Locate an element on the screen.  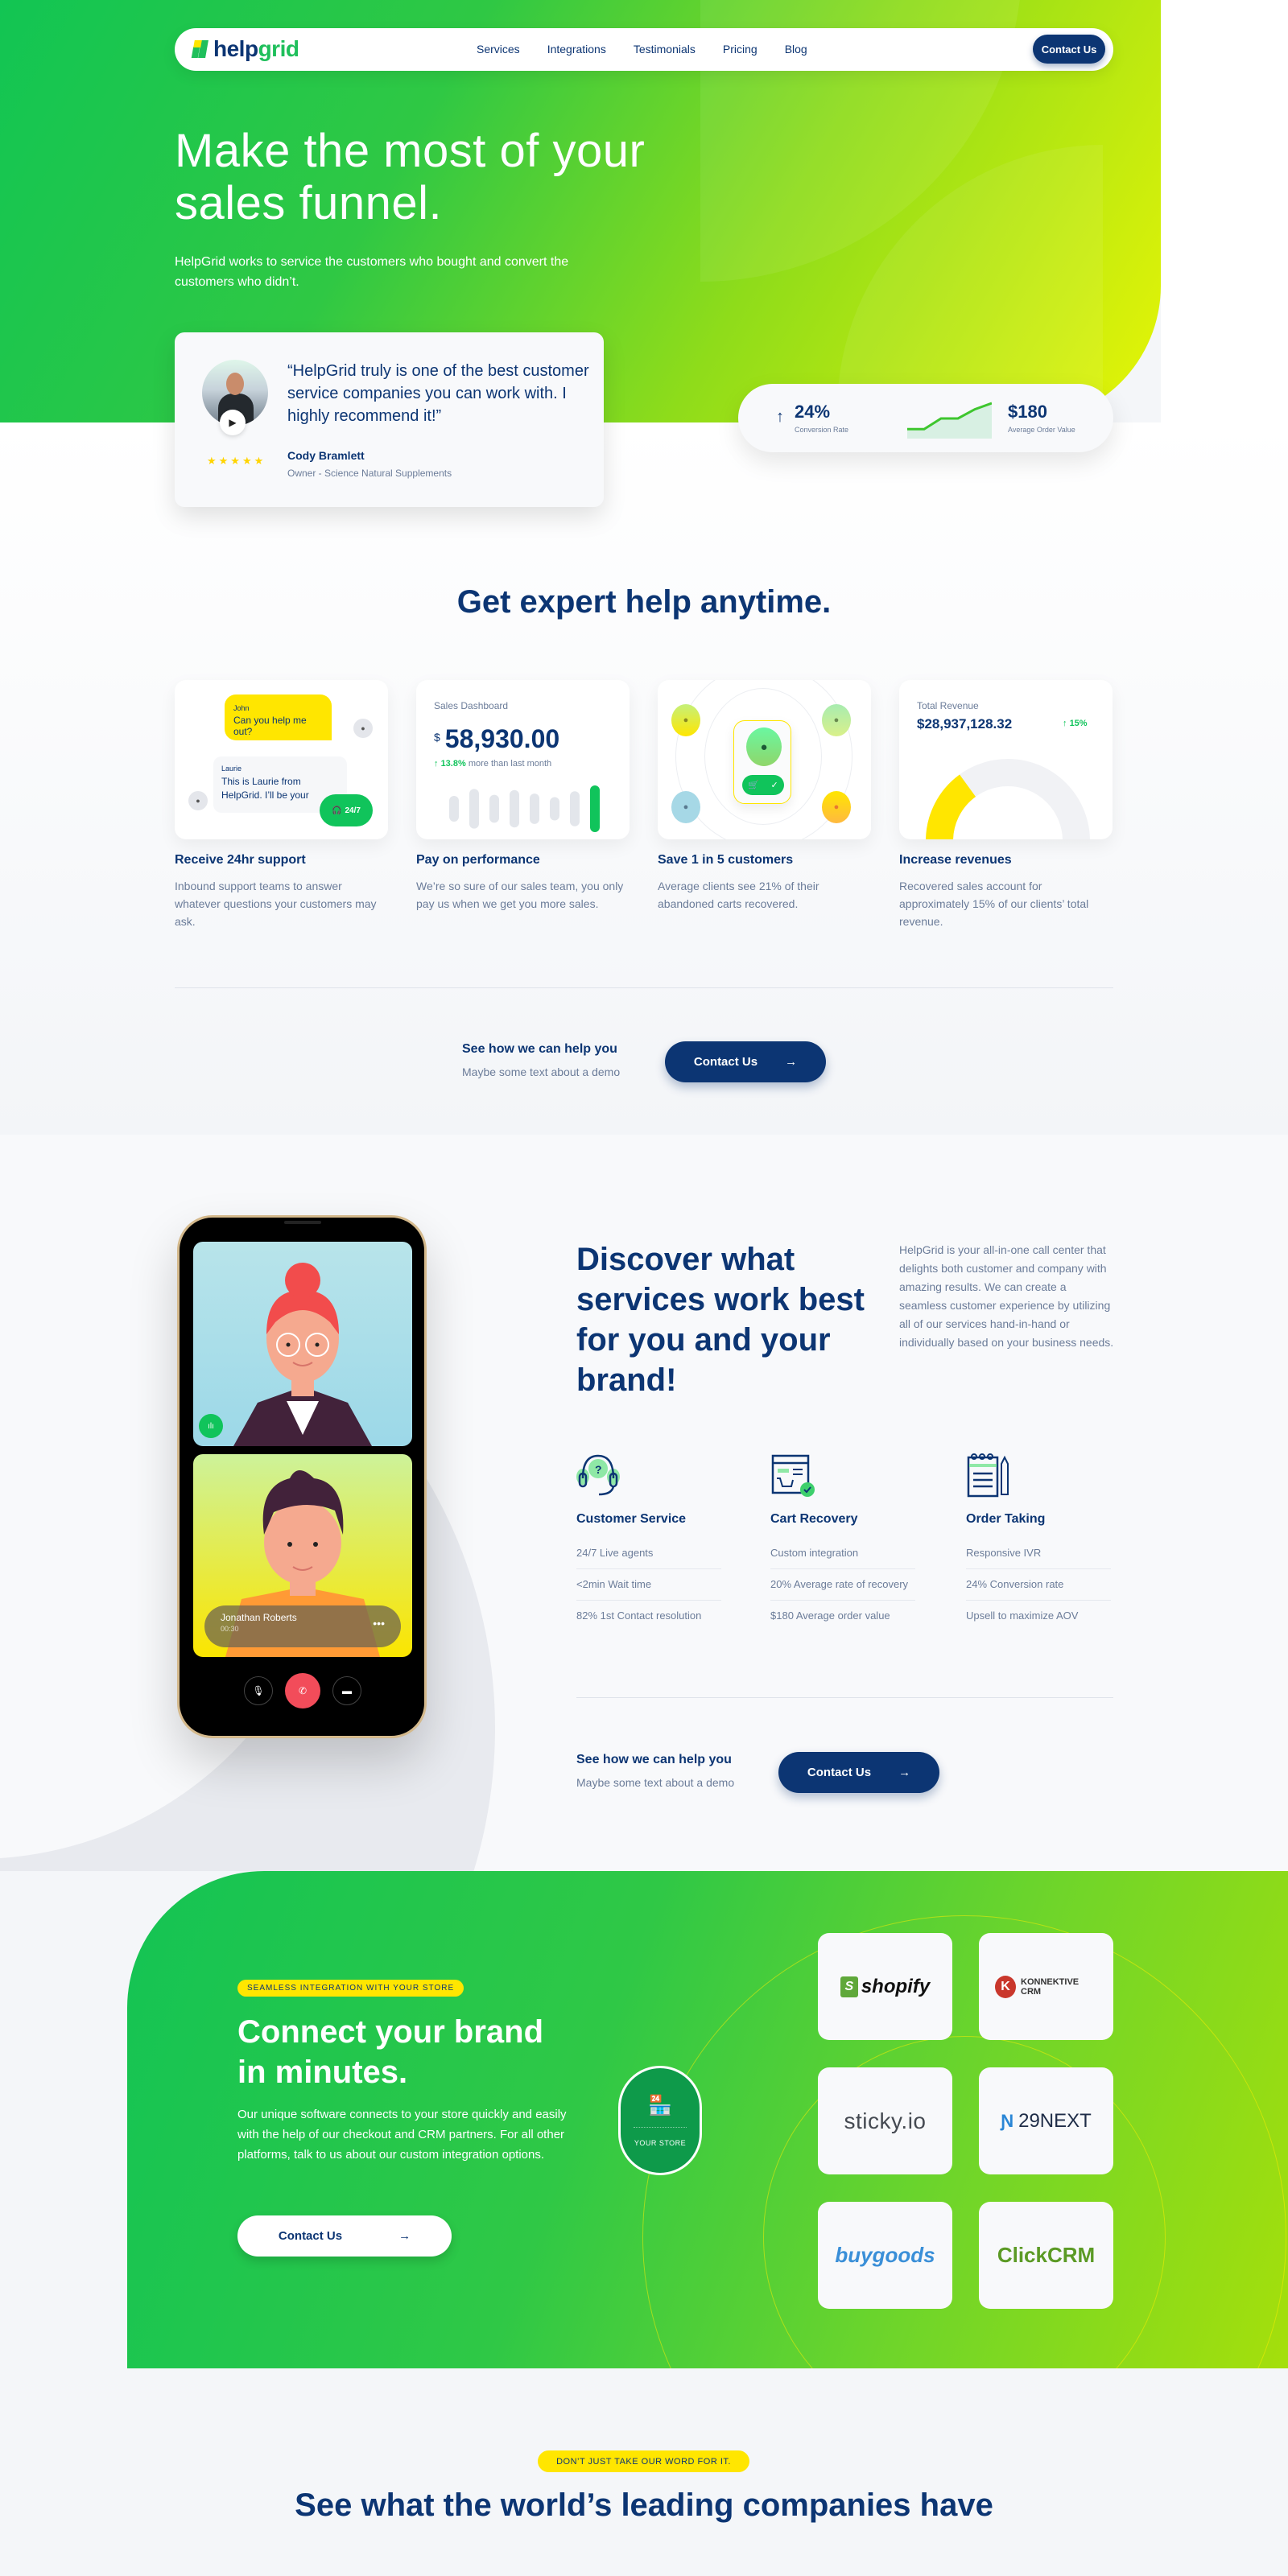
headset-icon: ? is located at coordinates (598, 1474).